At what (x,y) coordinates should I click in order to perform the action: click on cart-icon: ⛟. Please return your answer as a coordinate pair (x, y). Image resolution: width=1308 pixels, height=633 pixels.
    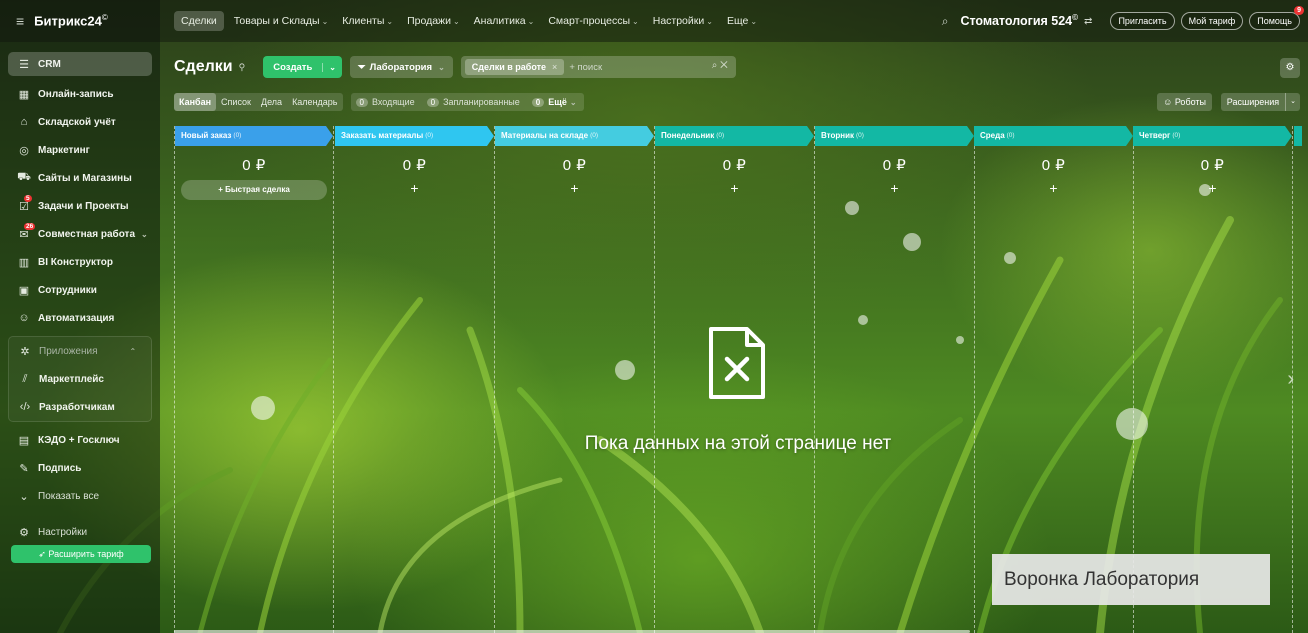
    Looking at the image, I should click on (24, 177).